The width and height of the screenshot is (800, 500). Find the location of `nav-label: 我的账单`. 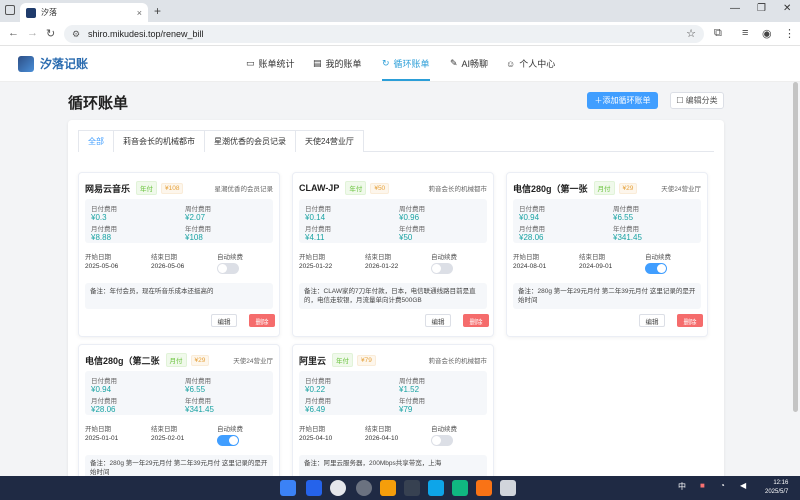

nav-label: 我的账单 is located at coordinates (343, 64).